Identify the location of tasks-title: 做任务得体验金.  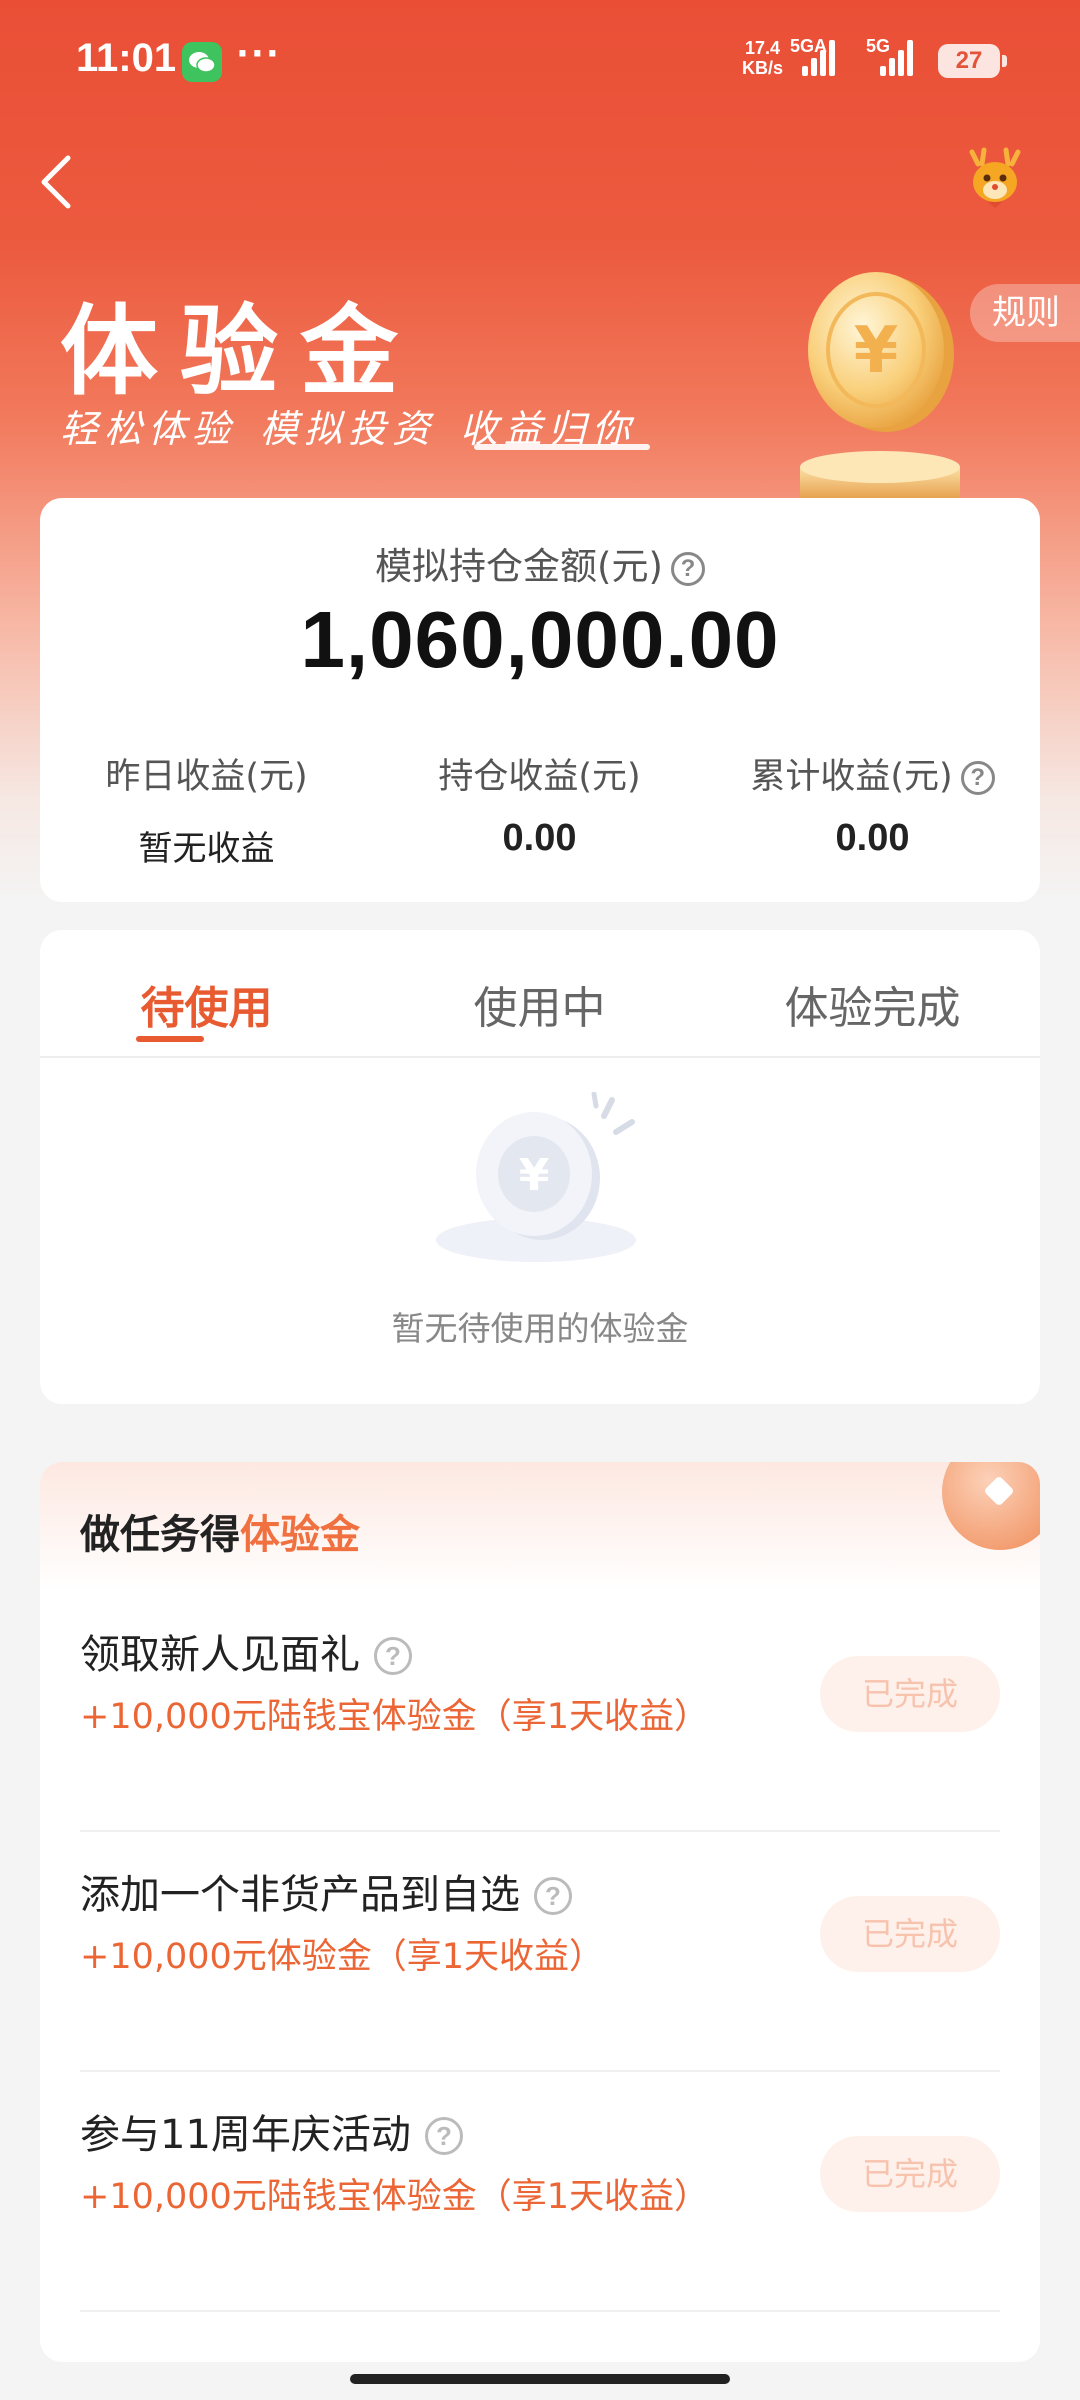
(220, 1531).